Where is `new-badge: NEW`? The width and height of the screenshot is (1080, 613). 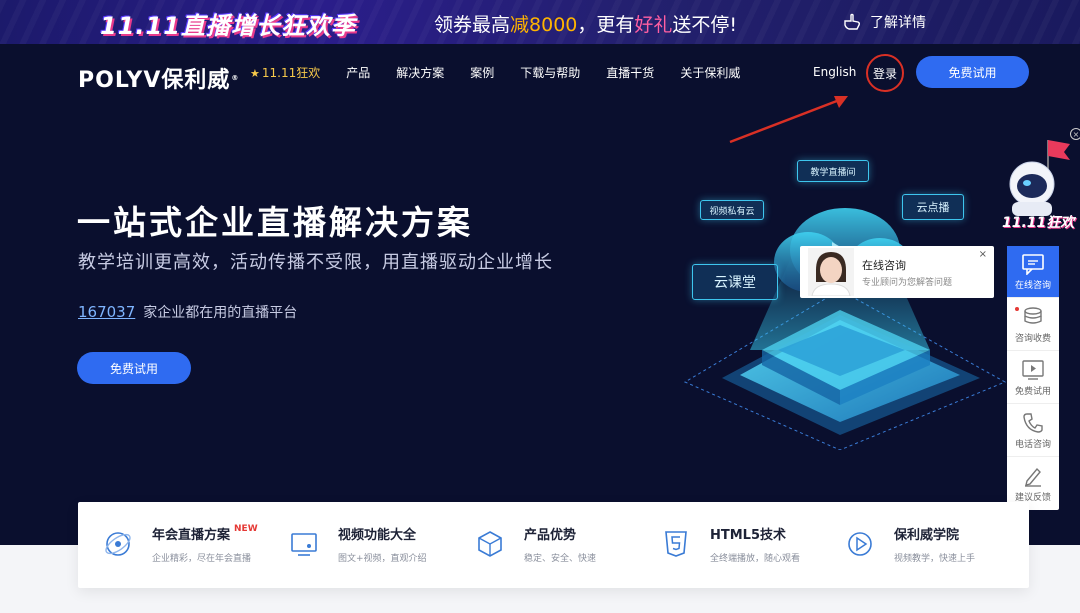 new-badge: NEW is located at coordinates (246, 529).